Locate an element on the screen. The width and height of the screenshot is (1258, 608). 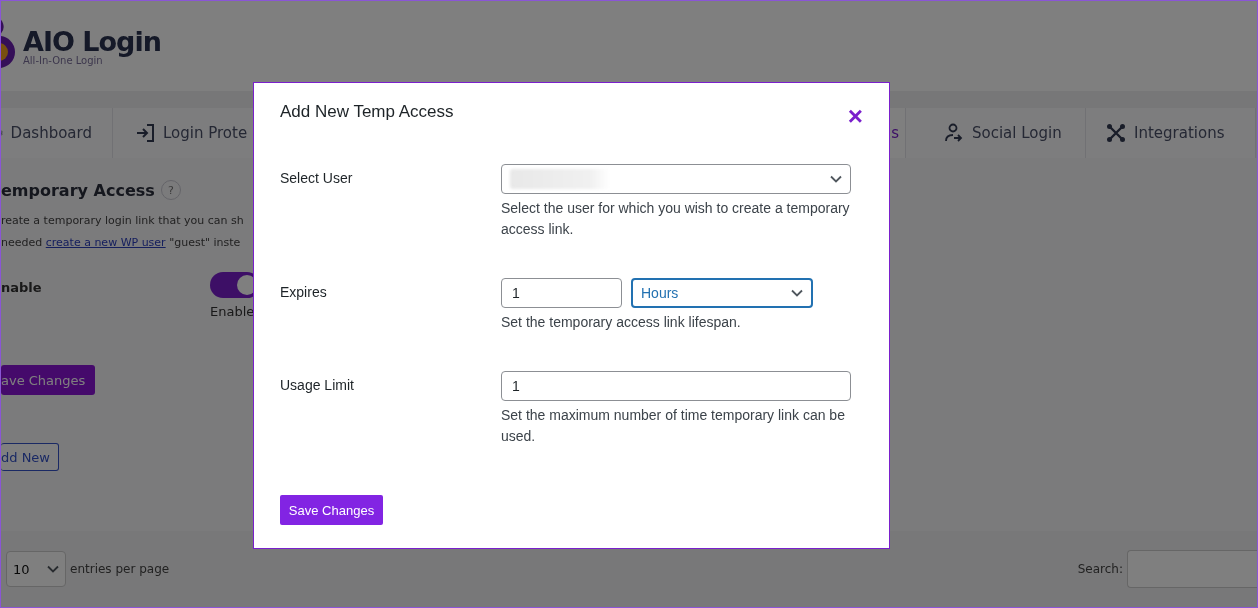
search-label: Search: is located at coordinates (1100, 569).